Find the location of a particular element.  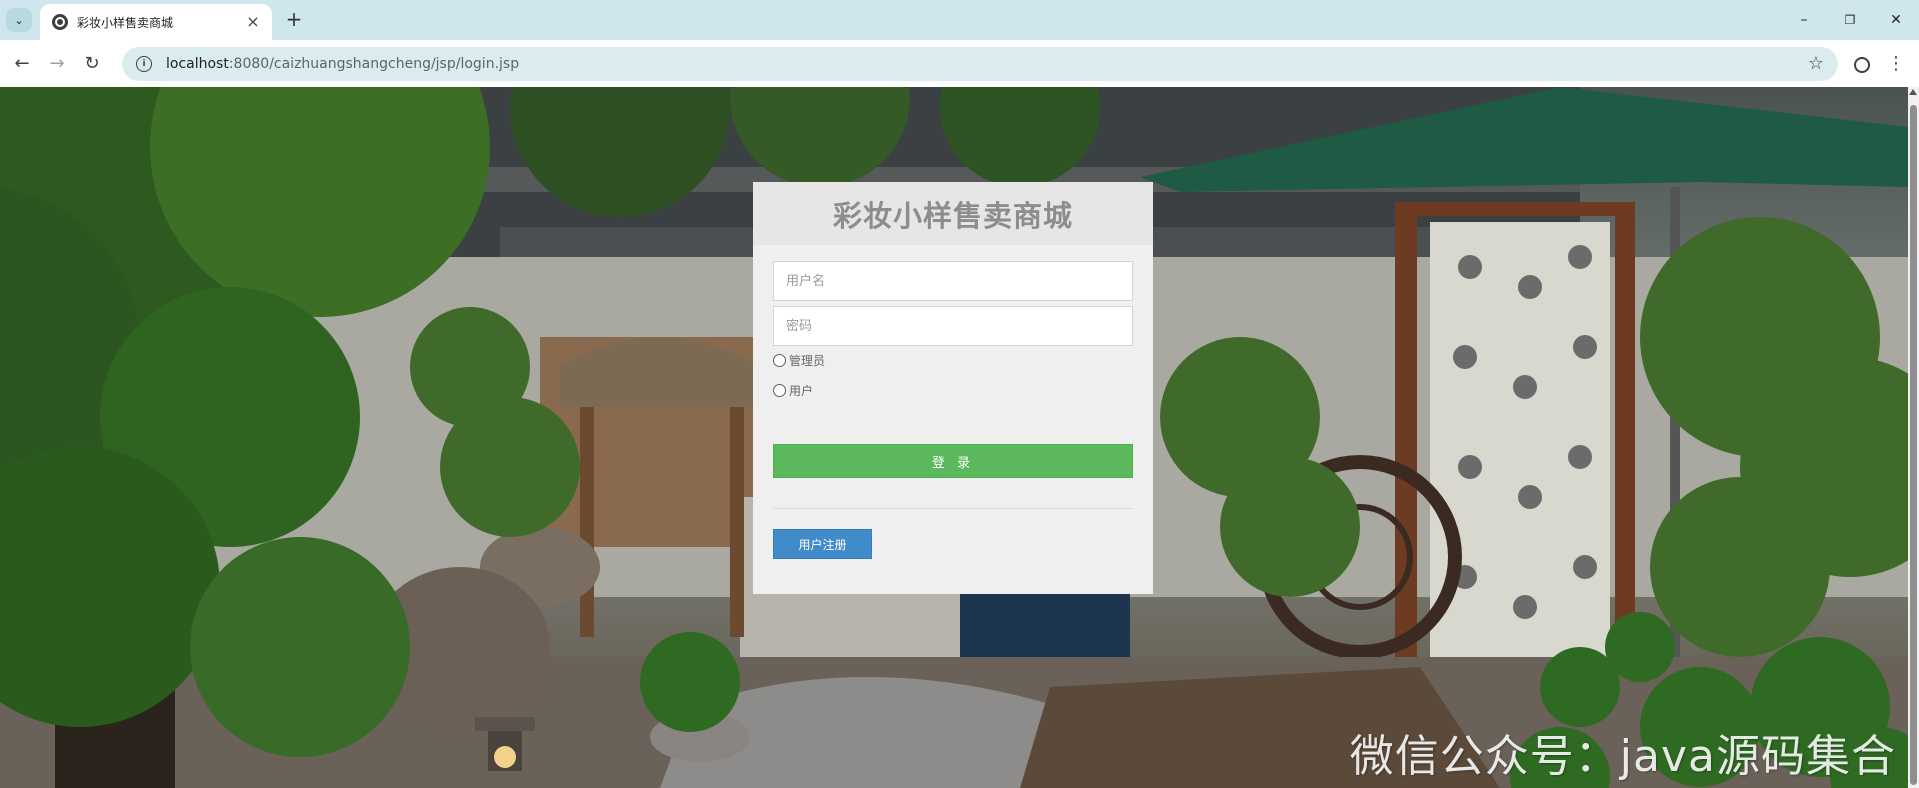

browser-tab-strip: ⌄ 彩妆小样售卖商城 × + – ❐ ✕ is located at coordinates (959, 20).